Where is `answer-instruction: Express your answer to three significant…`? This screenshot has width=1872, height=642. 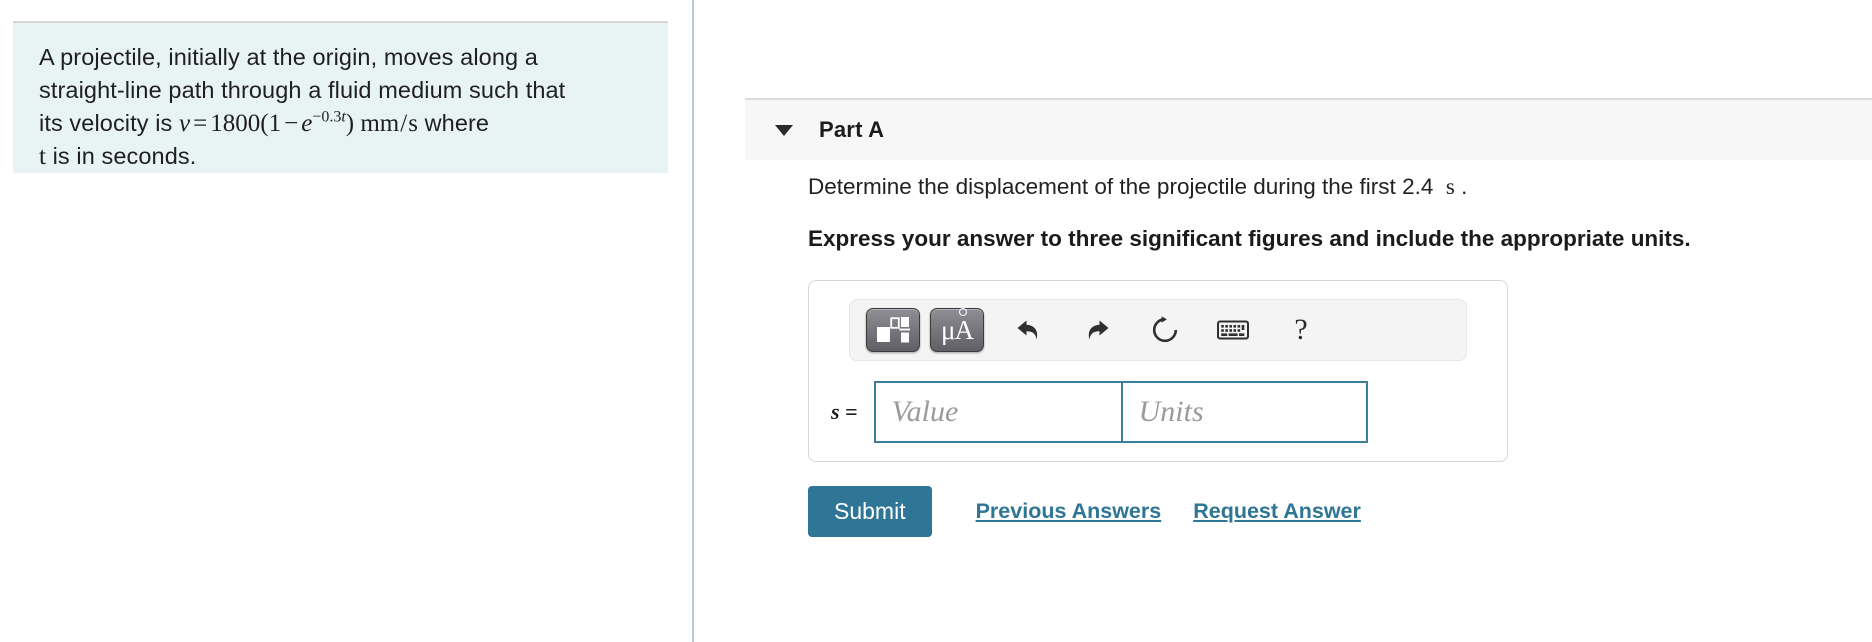 answer-instruction: Express your answer to three significant… is located at coordinates (1249, 238).